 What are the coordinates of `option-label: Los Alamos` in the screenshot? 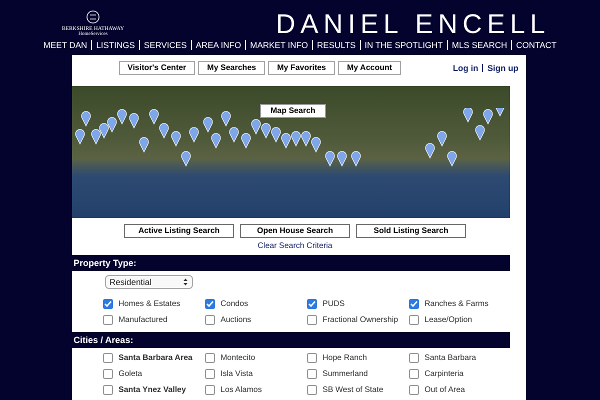 It's located at (241, 390).